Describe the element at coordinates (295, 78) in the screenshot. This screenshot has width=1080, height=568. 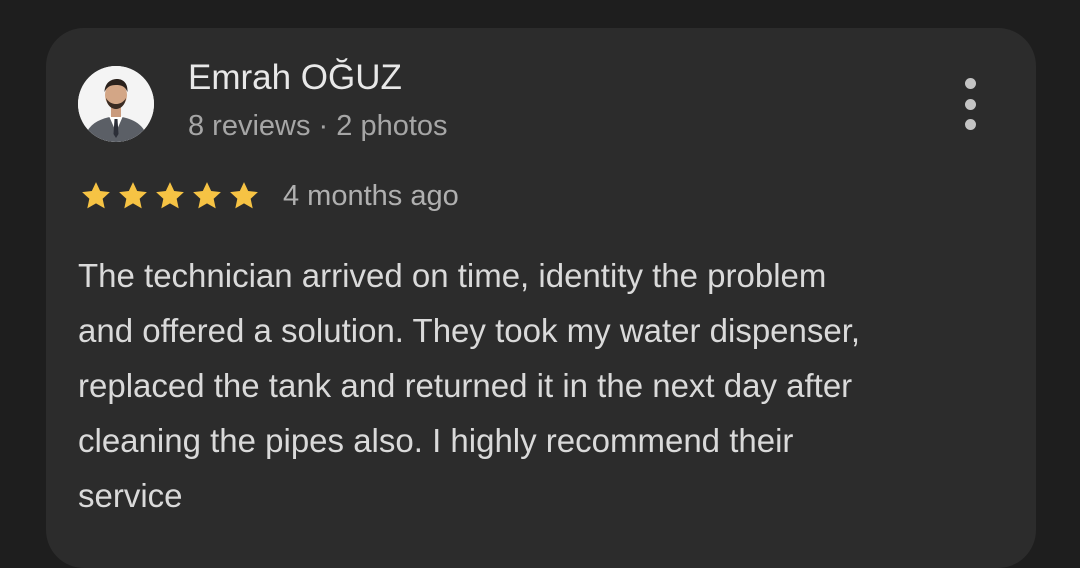
I see `reviewer-name: Emrah OĞUZ` at that location.